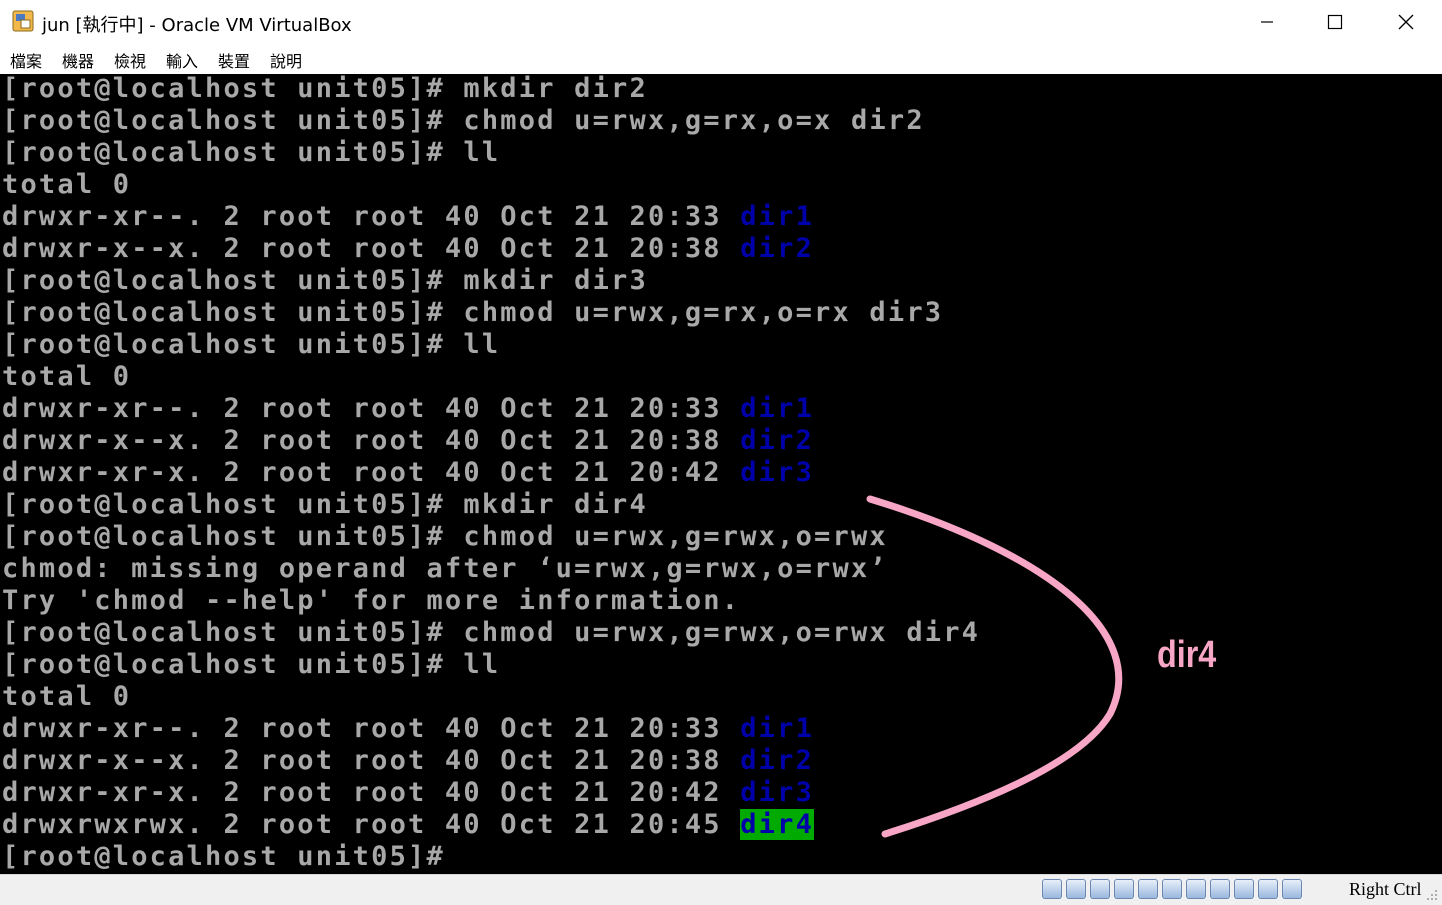 The width and height of the screenshot is (1442, 905). What do you see at coordinates (994, 666) in the screenshot?
I see `annotation-arc` at bounding box center [994, 666].